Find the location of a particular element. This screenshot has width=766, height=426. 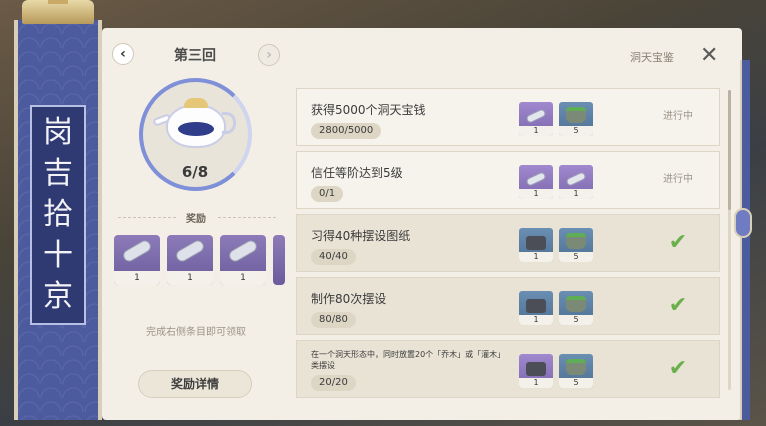

task-row: 在一个洞天形态中，同时放置20个「乔木」或「灌木」类摆设 20/20 1 5 ✔ is located at coordinates (508, 369).